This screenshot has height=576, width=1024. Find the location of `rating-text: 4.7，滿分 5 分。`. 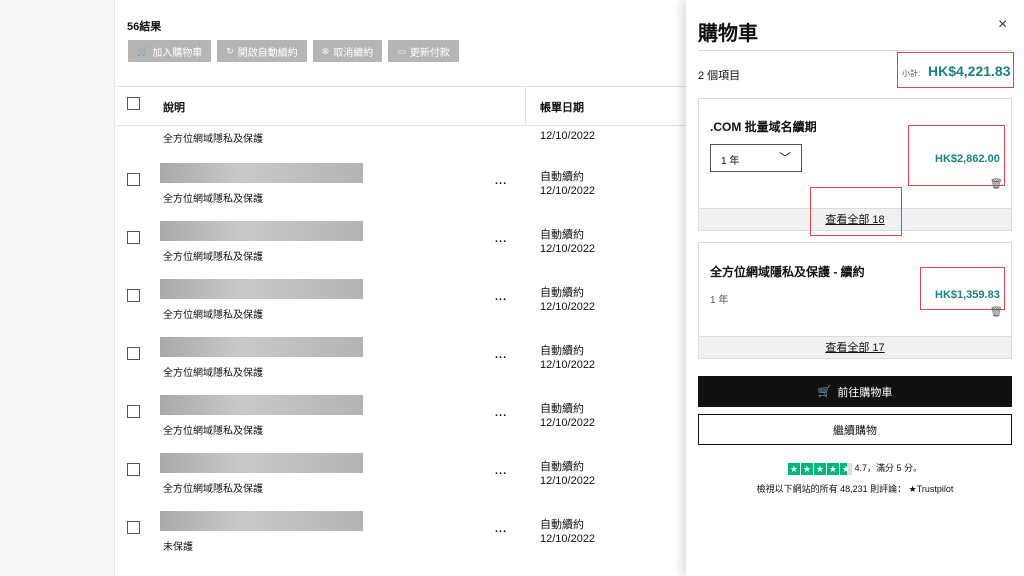

rating-text: 4.7，滿分 5 分。 is located at coordinates (888, 468).